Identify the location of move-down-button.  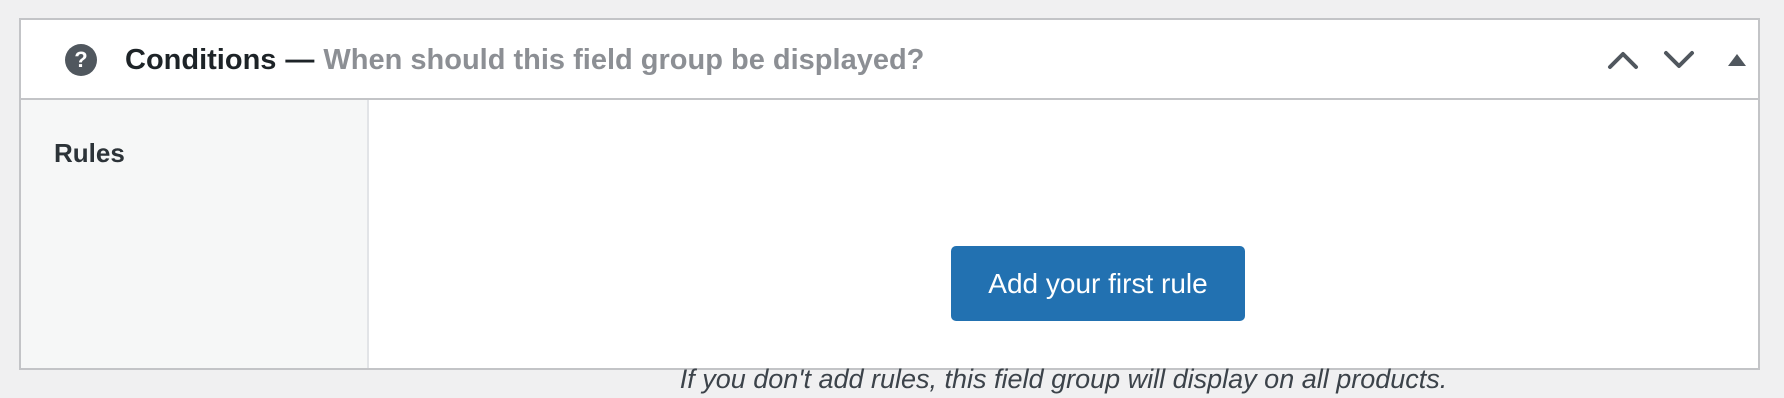
(1679, 60).